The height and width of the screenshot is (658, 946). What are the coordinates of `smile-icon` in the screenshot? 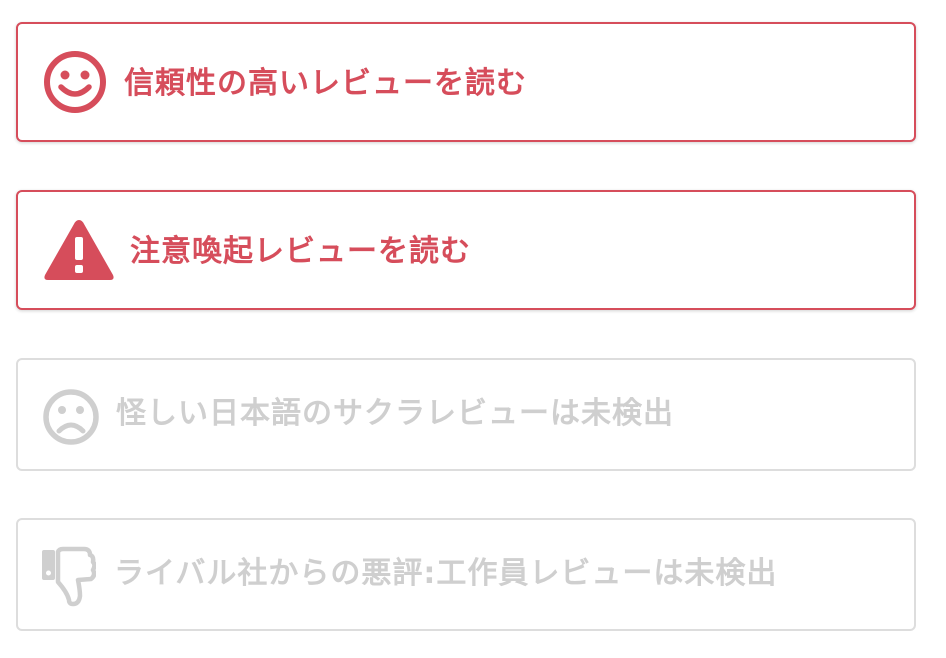 It's located at (75, 82).